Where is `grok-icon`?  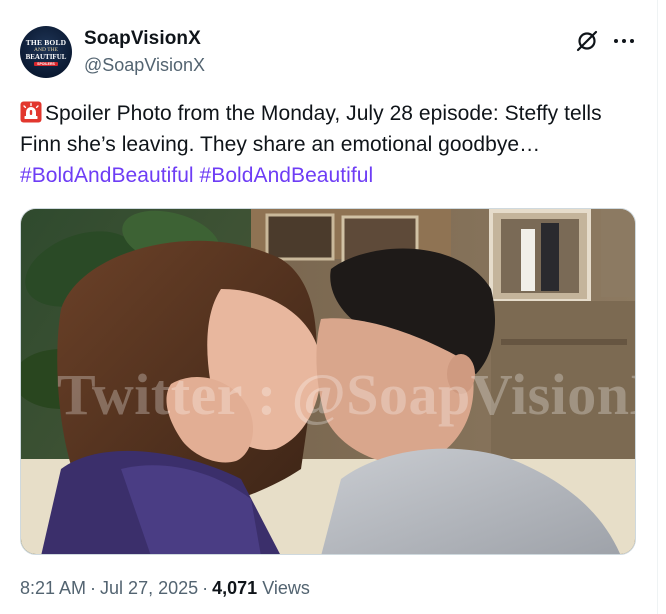
grok-icon is located at coordinates (587, 41).